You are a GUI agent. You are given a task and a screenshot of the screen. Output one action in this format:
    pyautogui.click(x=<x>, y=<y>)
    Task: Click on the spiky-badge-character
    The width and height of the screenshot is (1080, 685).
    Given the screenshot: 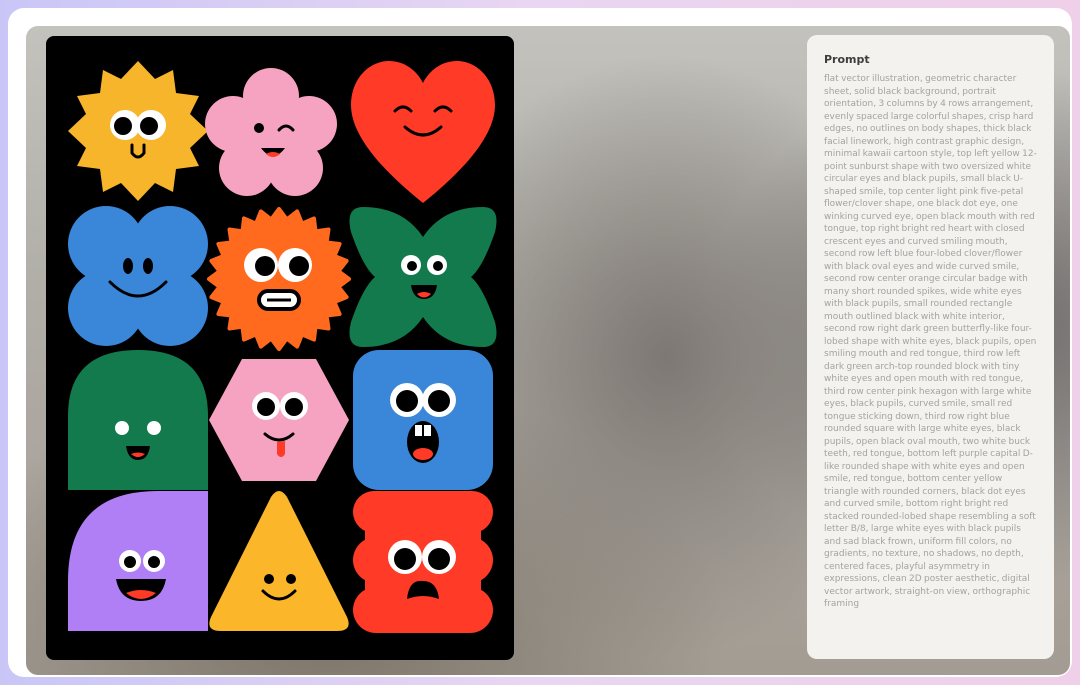 What is the action you would take?
    pyautogui.click(x=279, y=279)
    